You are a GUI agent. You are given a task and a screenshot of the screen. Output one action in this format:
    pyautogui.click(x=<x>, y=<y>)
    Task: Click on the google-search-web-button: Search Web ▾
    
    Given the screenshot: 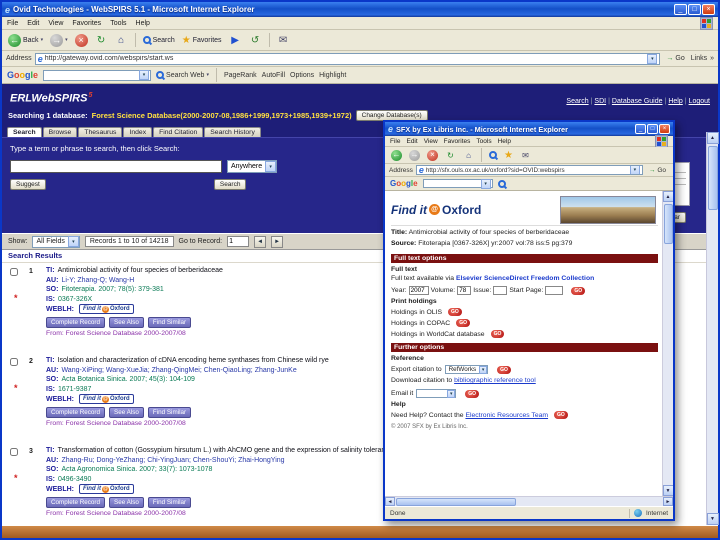 What is the action you would take?
    pyautogui.click(x=182, y=75)
    